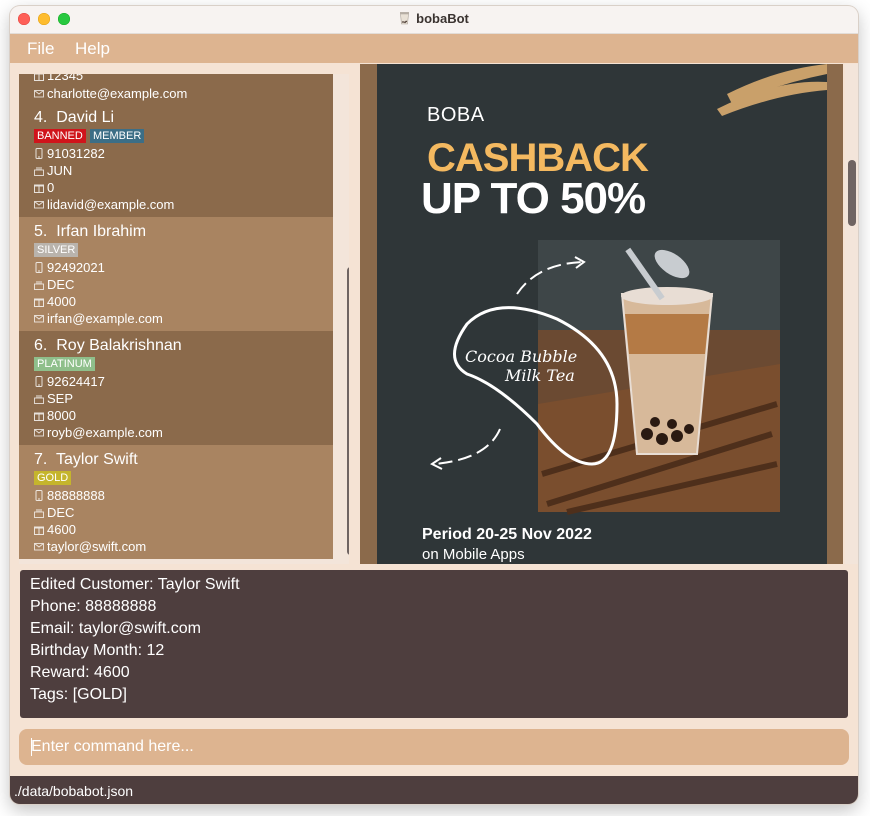 The image size is (870, 816). What do you see at coordinates (135, 584) in the screenshot?
I see `result-line: Edited Customer: Taylor Swift` at bounding box center [135, 584].